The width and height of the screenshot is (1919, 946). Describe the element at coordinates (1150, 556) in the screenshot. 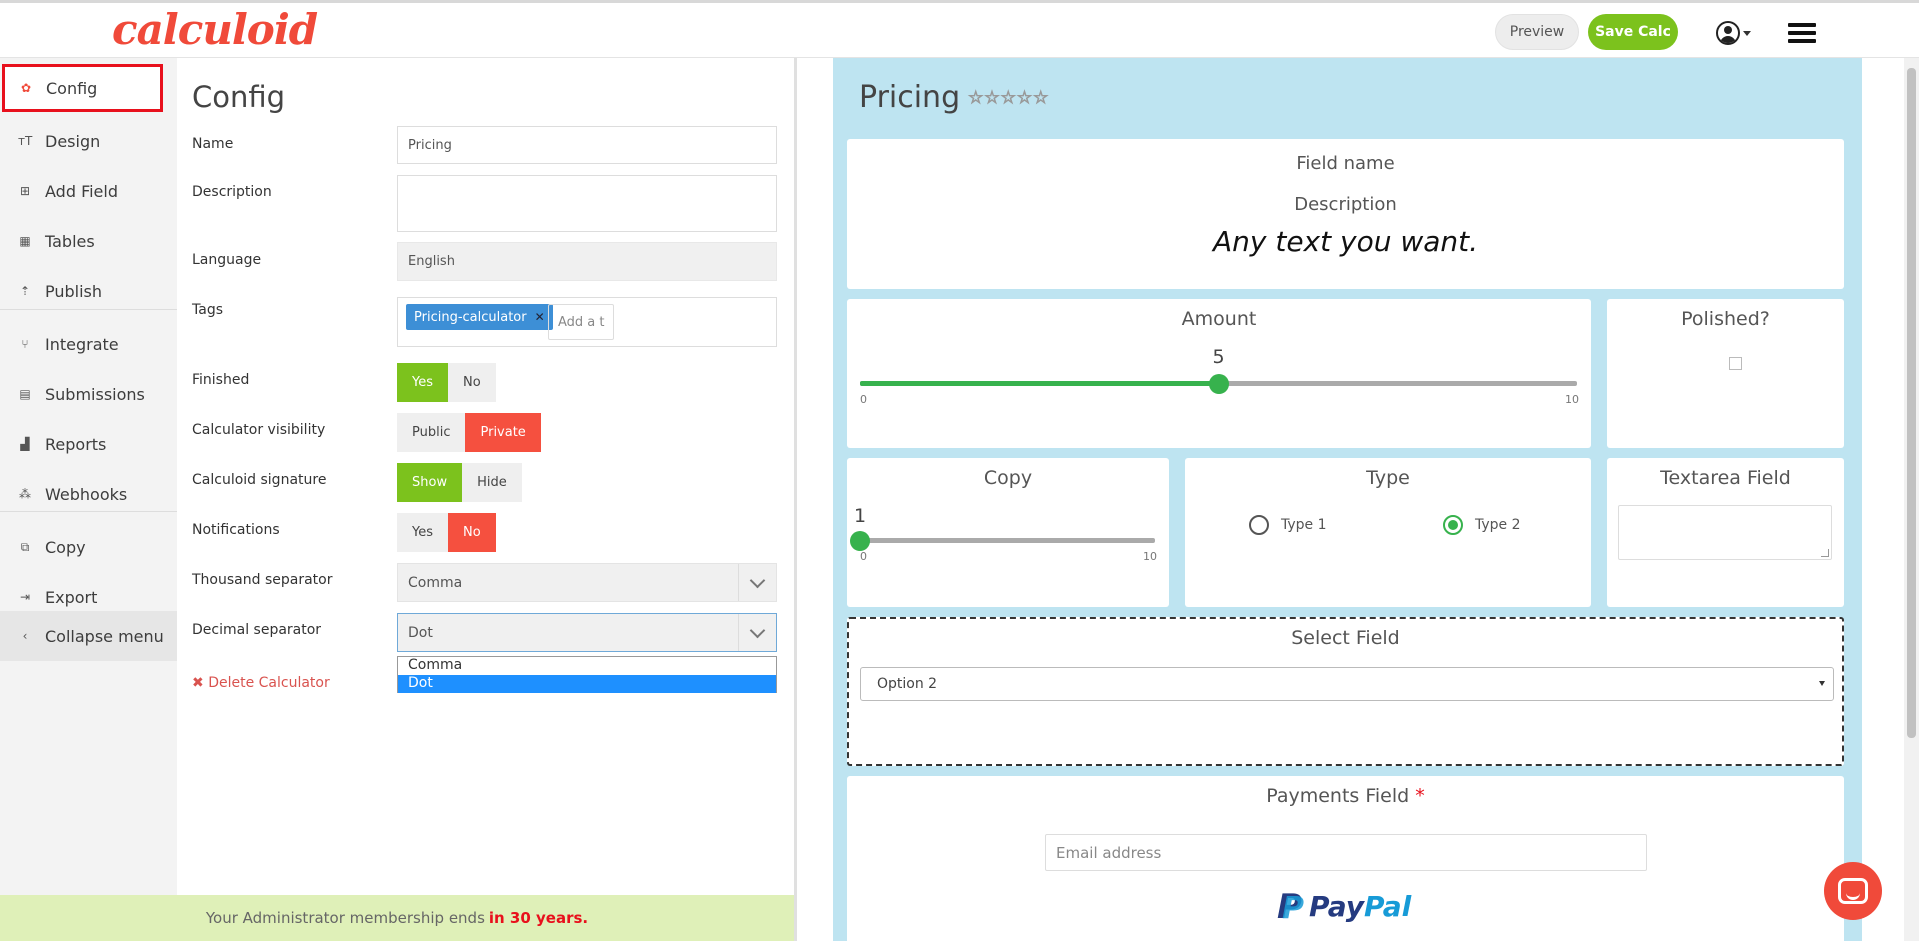

I see `copy-max: 10` at that location.